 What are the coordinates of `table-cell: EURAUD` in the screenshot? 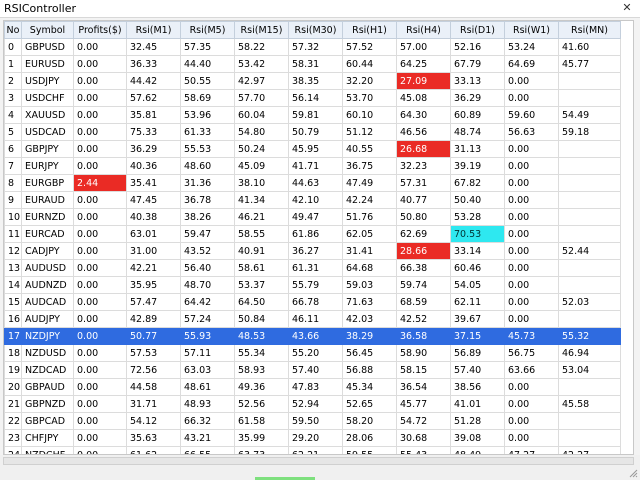 It's located at (47, 200).